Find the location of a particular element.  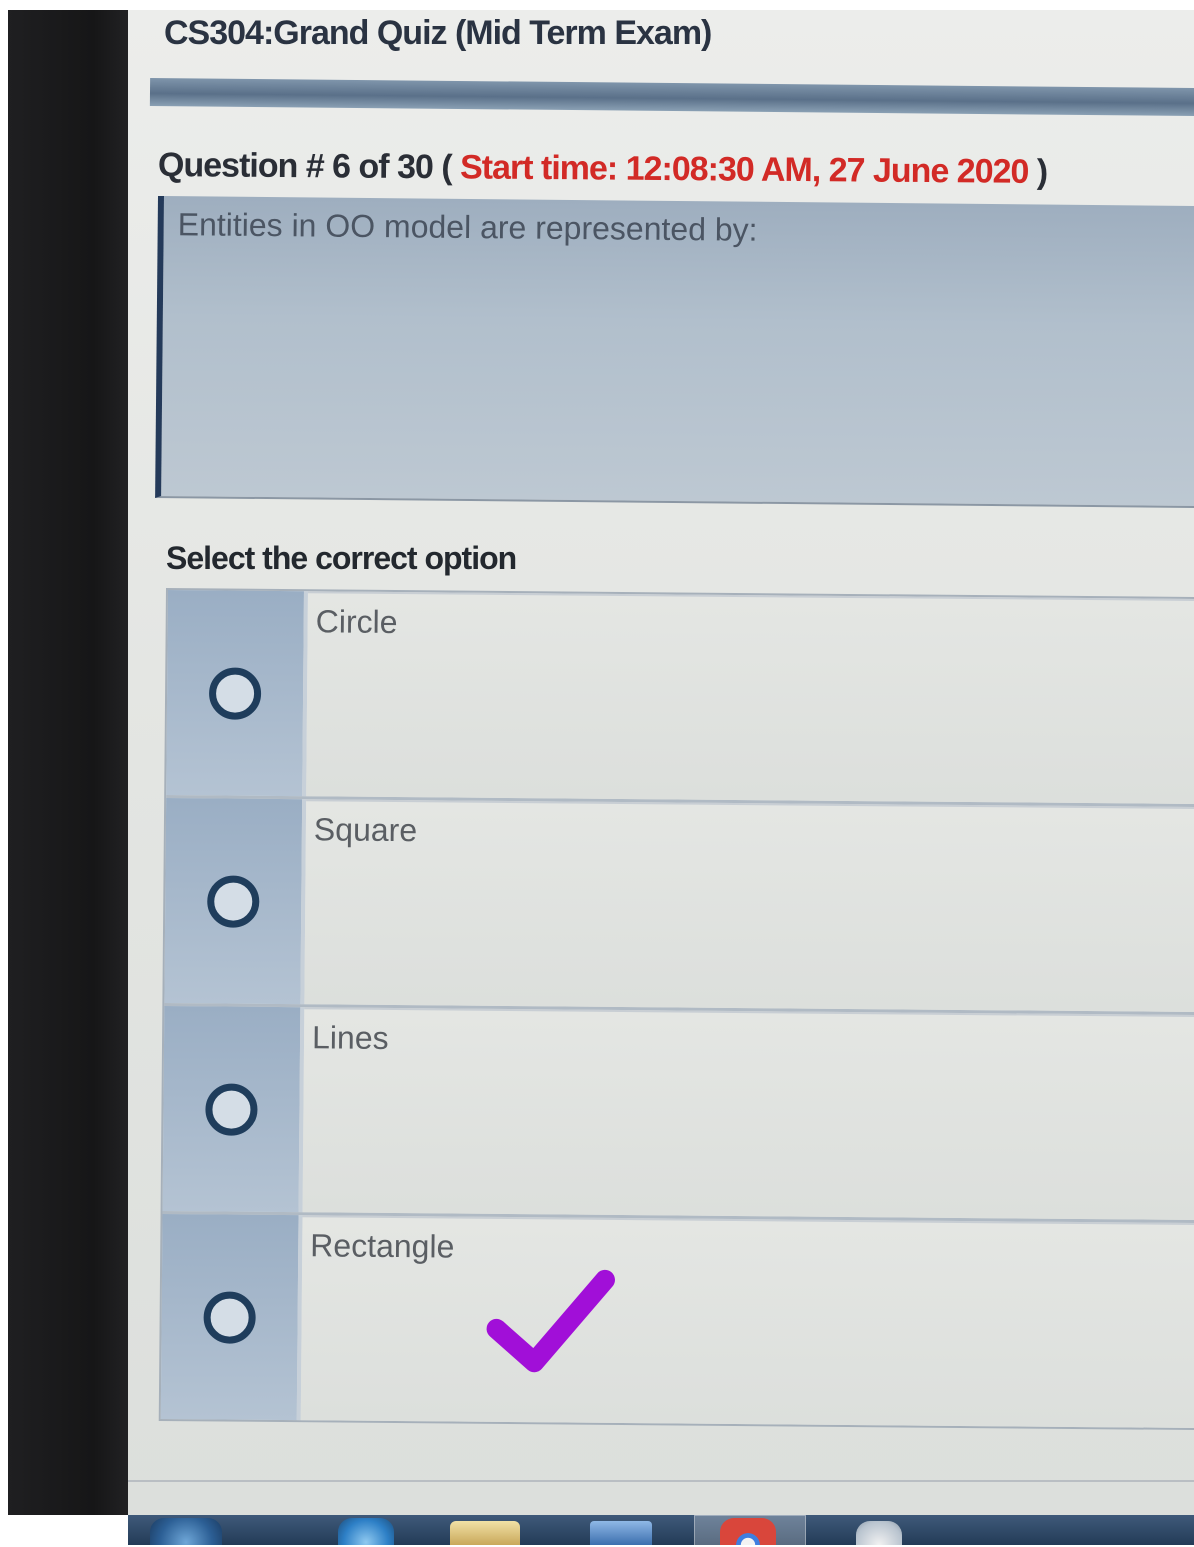

option-label: Lines is located at coordinates (350, 1037).